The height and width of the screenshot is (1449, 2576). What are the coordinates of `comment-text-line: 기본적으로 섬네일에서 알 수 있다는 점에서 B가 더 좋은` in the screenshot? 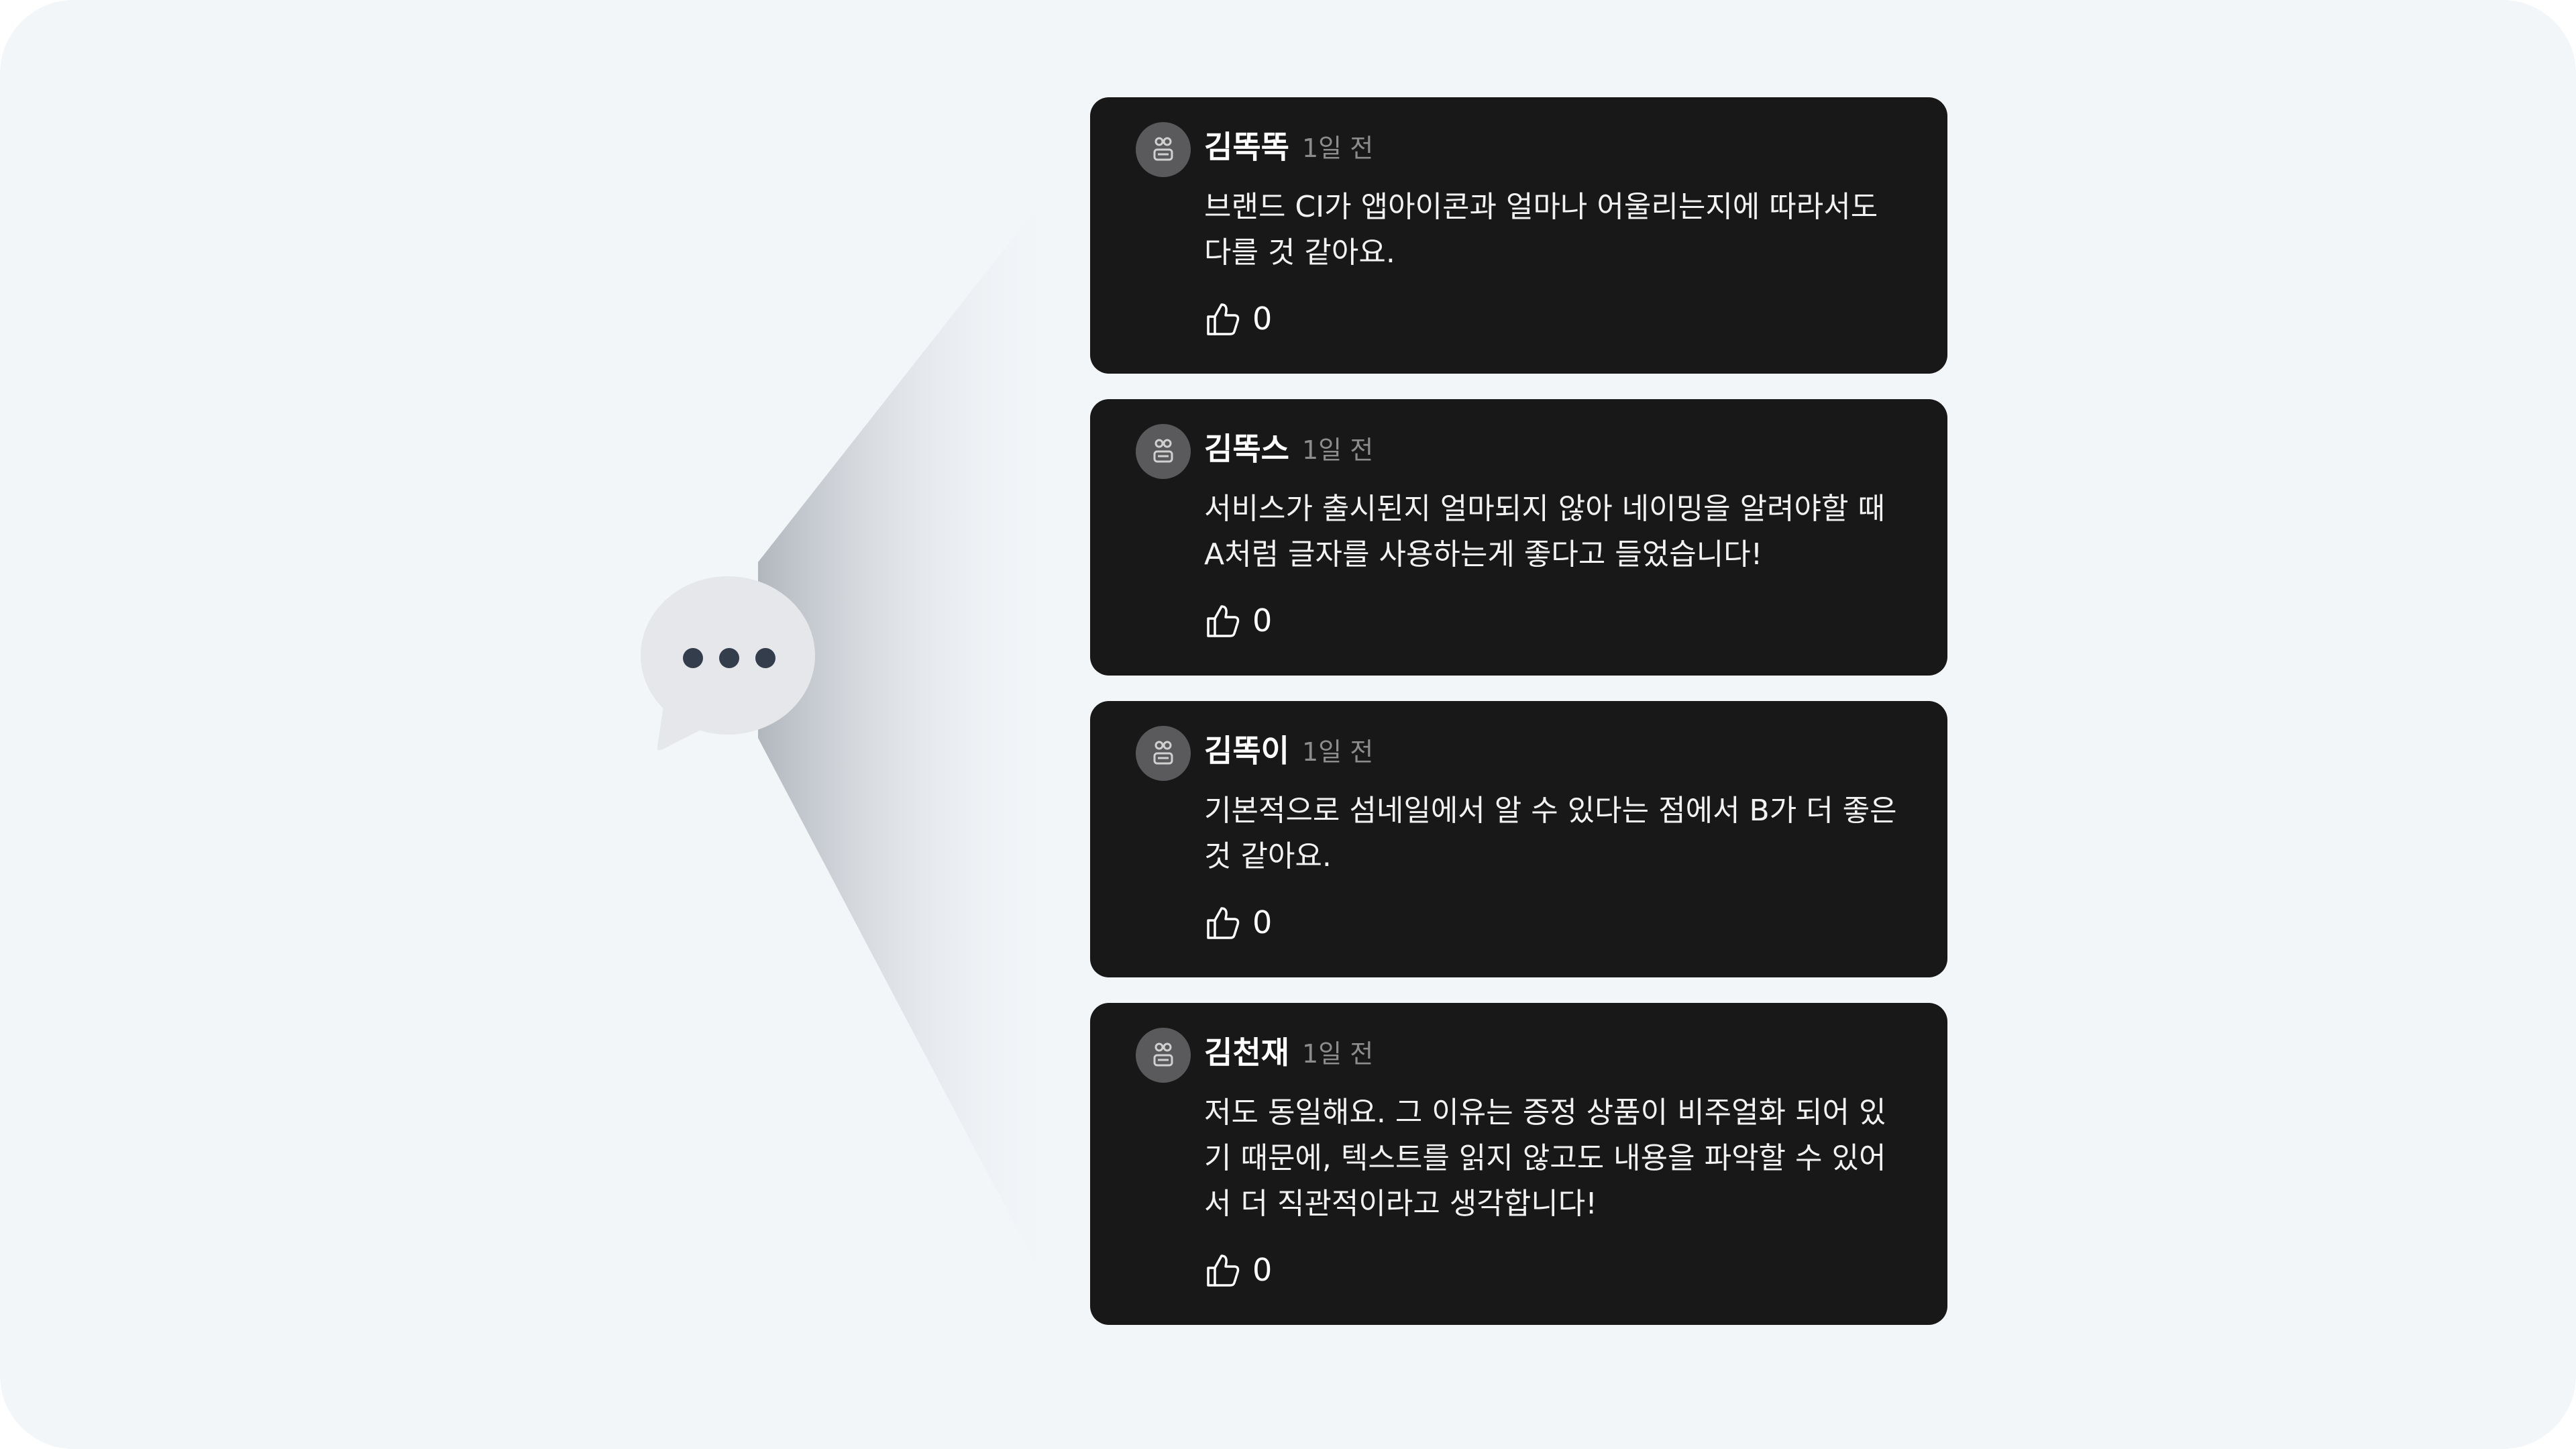 It's located at (1550, 811).